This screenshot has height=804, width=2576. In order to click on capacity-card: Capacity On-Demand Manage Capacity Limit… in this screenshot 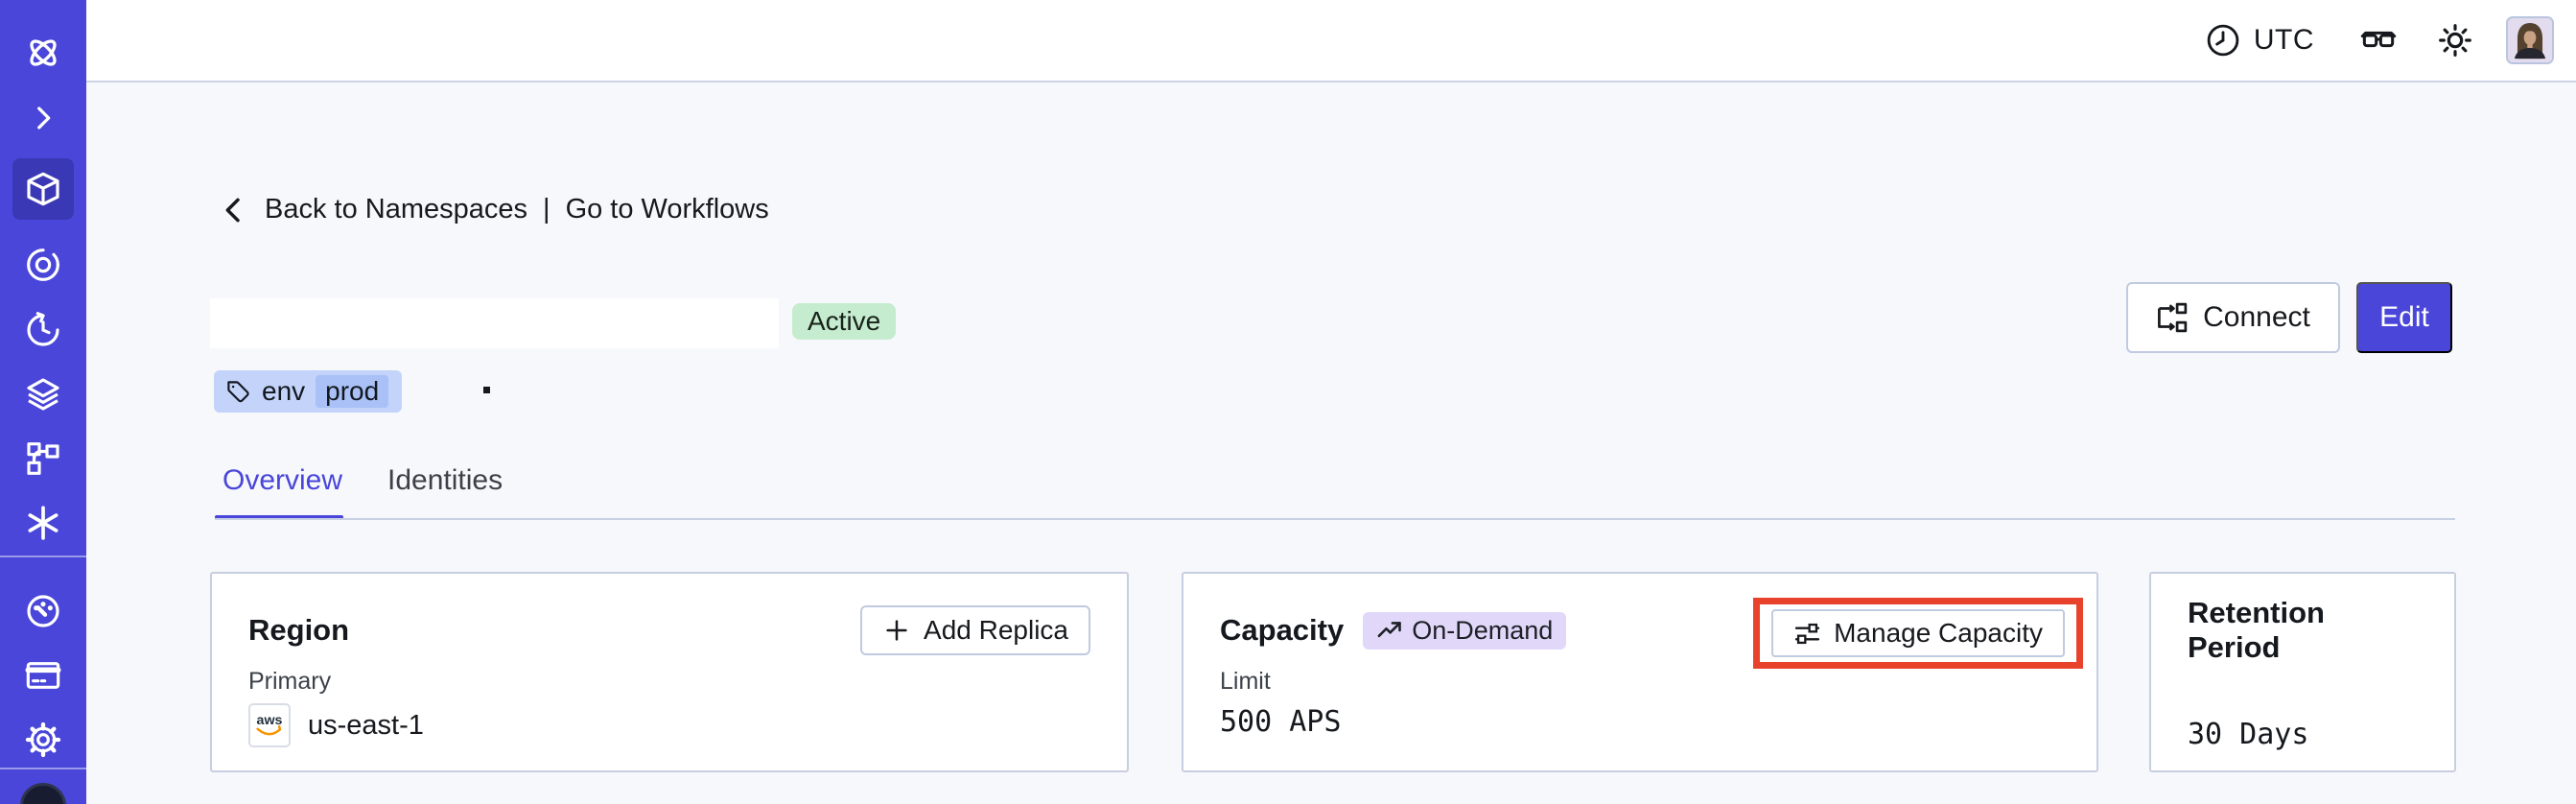, I will do `click(1640, 672)`.